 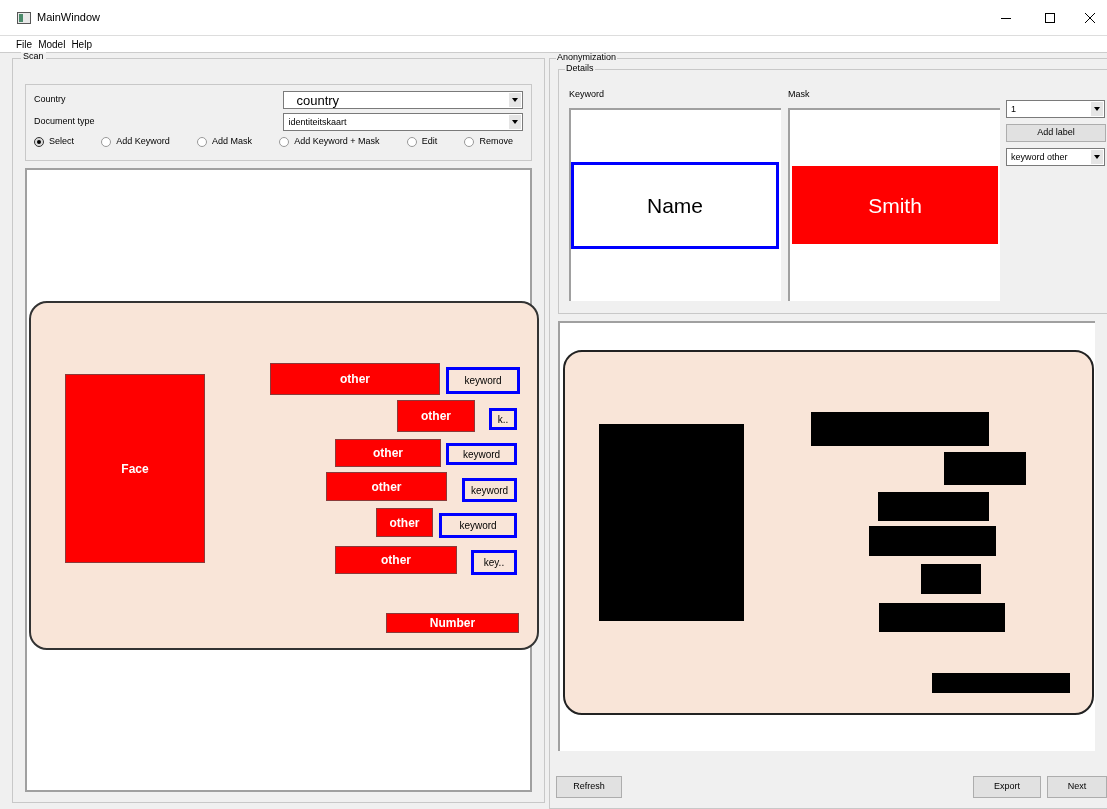 What do you see at coordinates (224, 142) in the screenshot?
I see `mode-radio: Add Mask` at bounding box center [224, 142].